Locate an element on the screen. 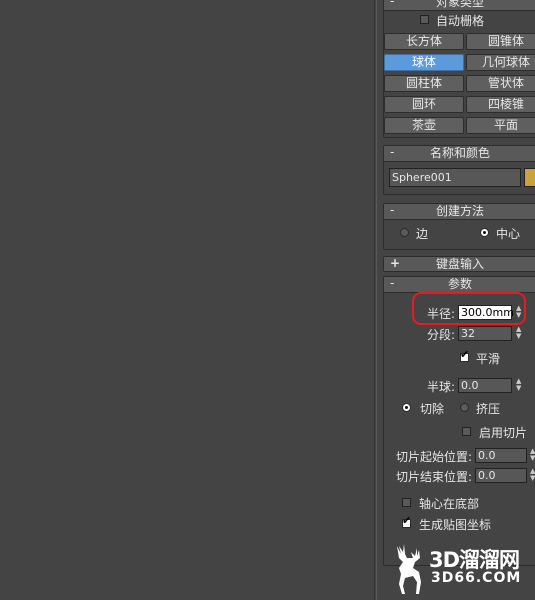 This screenshot has height=600, width=535. segments-input: 32 is located at coordinates (485, 333).